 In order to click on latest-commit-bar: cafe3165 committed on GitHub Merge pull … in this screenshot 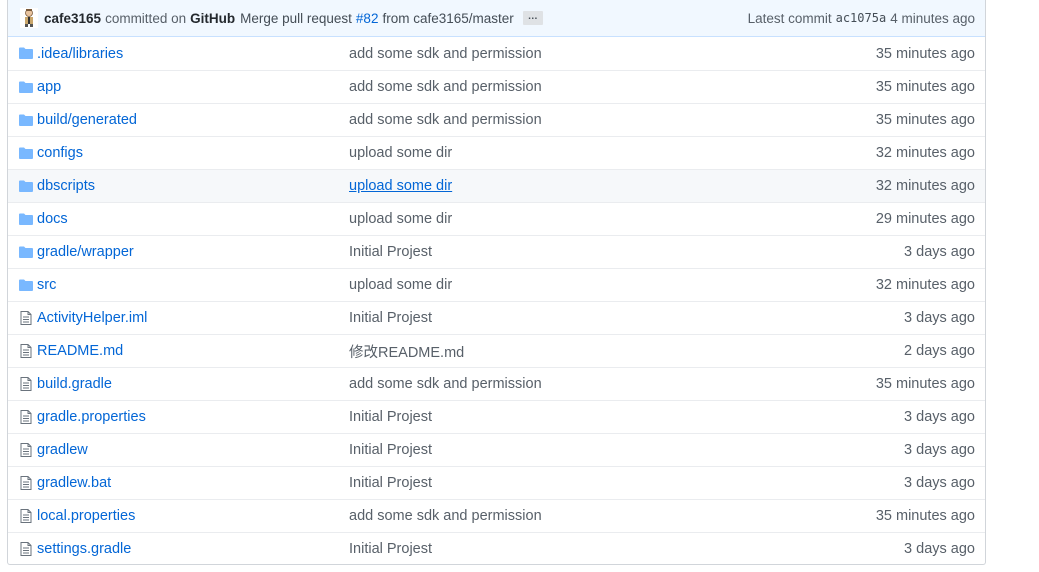, I will do `click(496, 18)`.